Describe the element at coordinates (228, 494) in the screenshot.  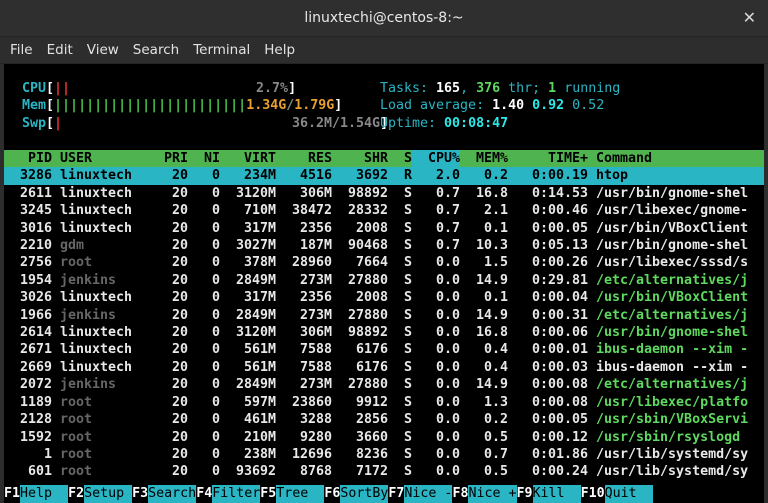
I see `fkey-f4: F4 Filter` at that location.